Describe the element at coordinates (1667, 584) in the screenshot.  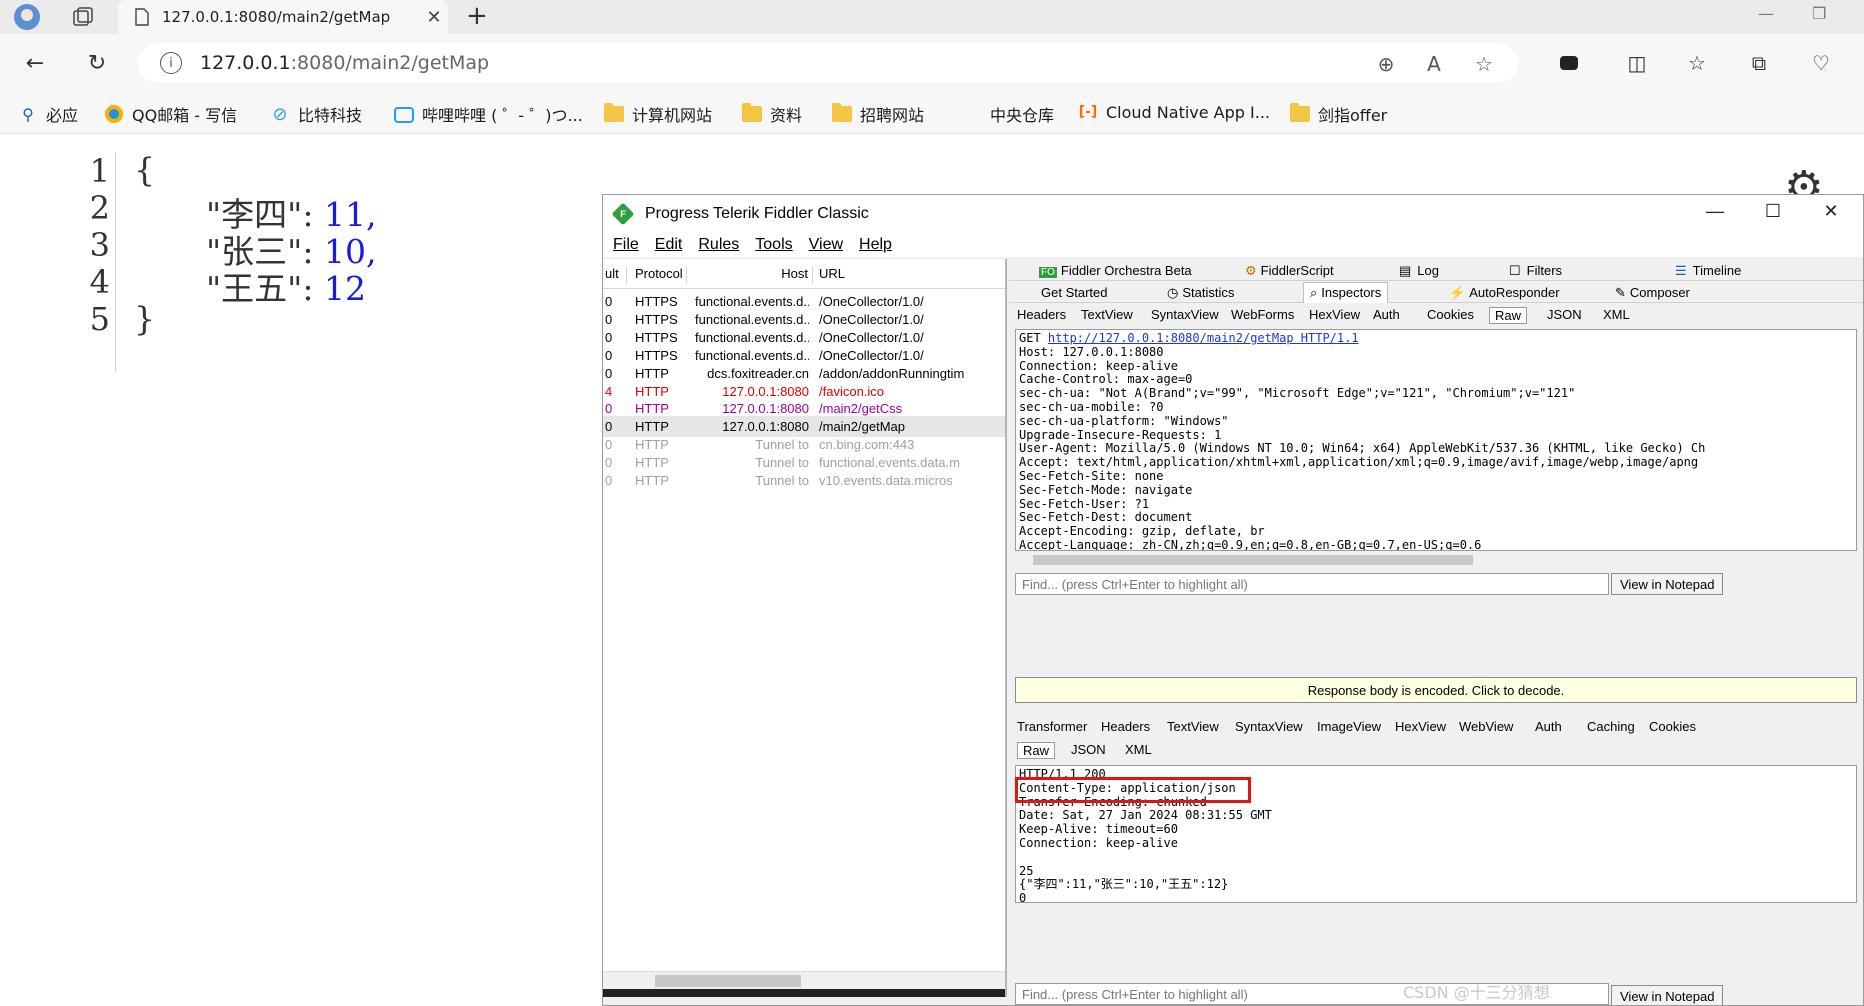
I see `request-view-in-notepad-button: View in Notepad` at that location.